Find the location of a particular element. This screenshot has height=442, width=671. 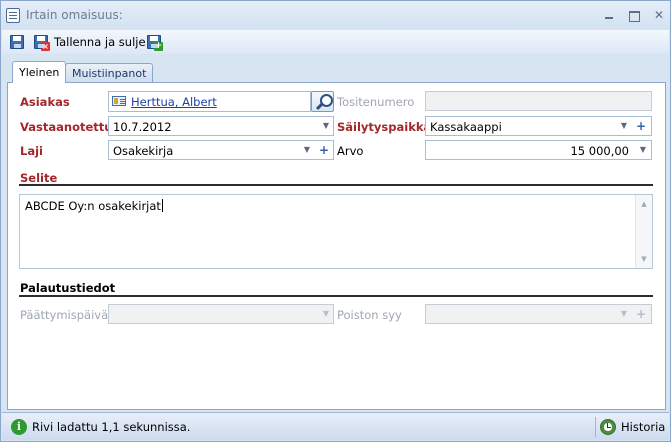

sailytyspaikka-value: Kassakaappi is located at coordinates (466, 127).